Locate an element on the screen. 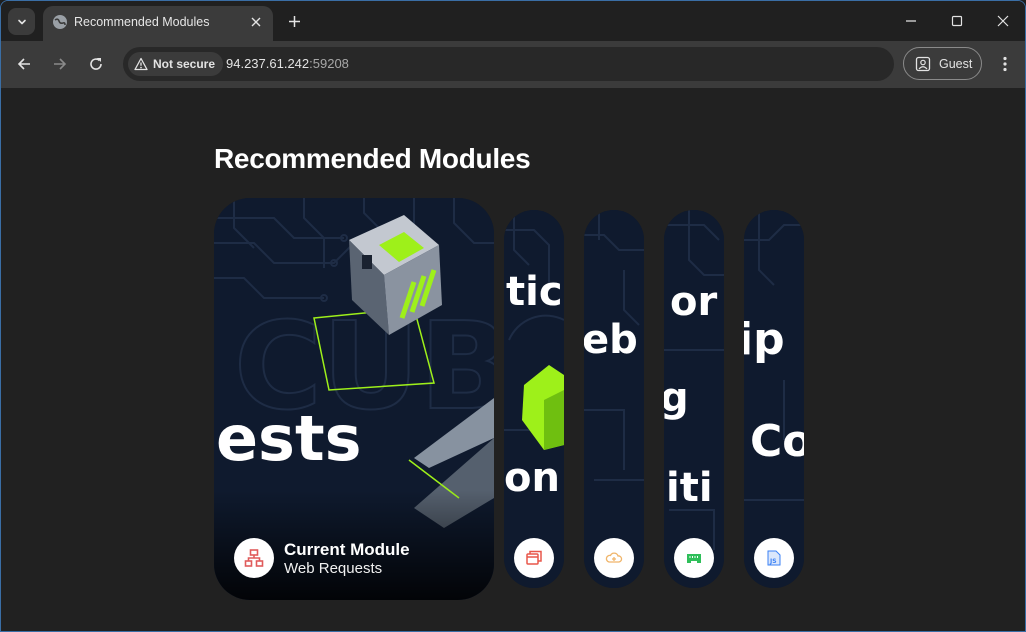  arrow-left-icon is located at coordinates (23, 64).